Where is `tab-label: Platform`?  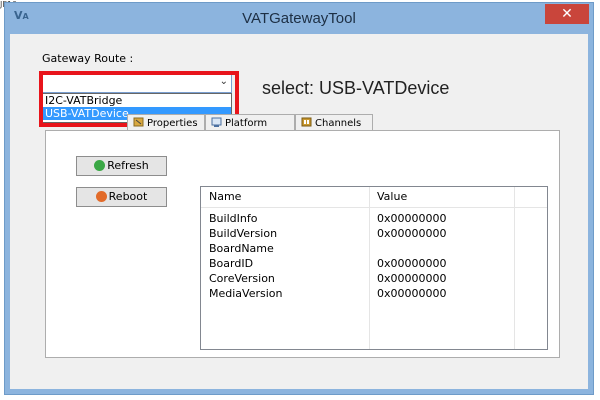
tab-label: Platform is located at coordinates (246, 123).